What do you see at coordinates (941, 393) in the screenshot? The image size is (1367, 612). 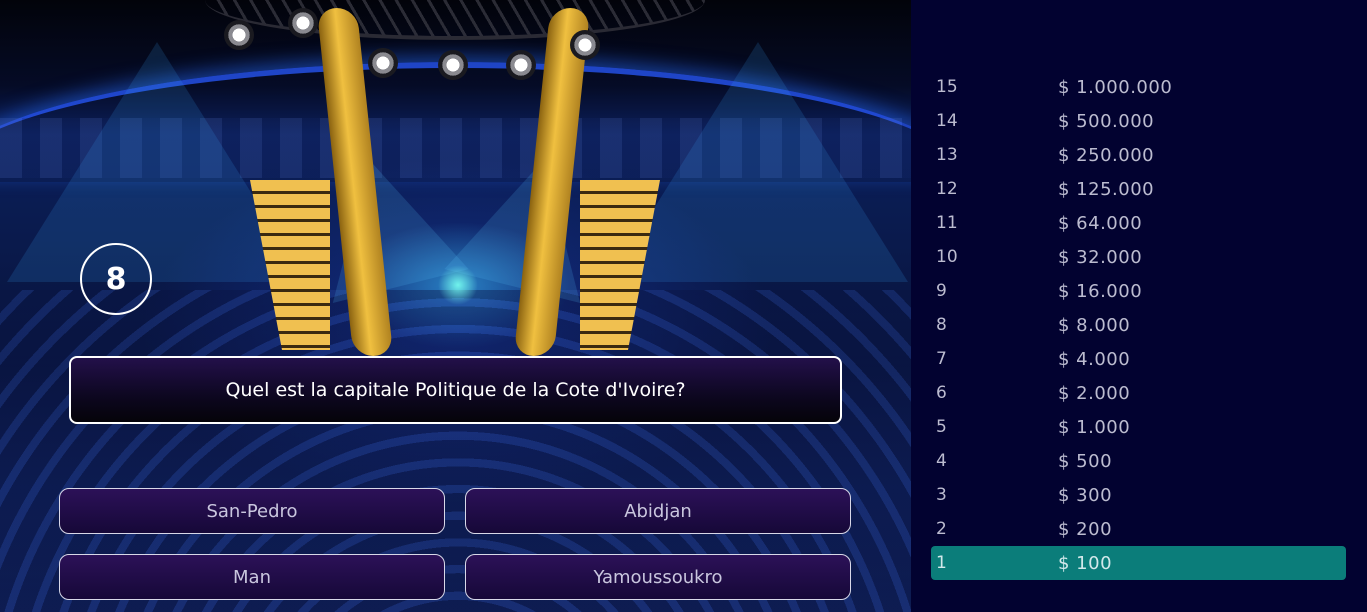 I see `ladder-level: 6` at bounding box center [941, 393].